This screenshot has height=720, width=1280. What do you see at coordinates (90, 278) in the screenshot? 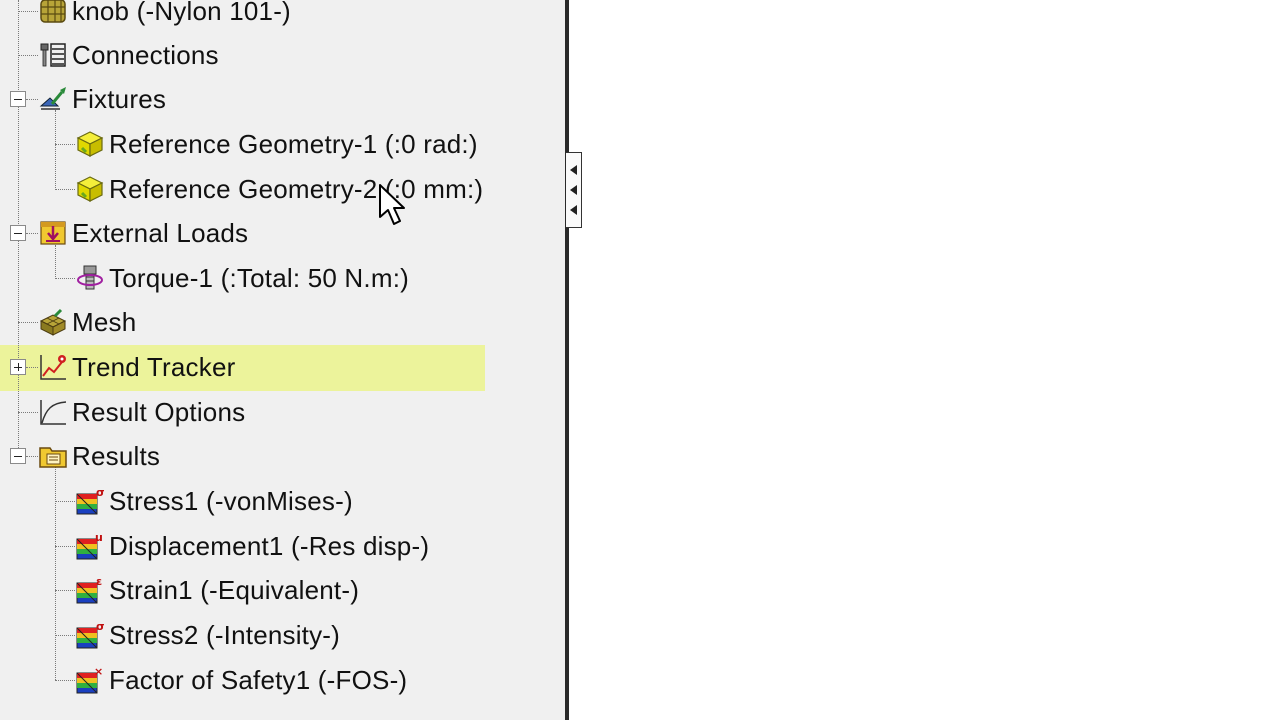
I see `torque-icon` at bounding box center [90, 278].